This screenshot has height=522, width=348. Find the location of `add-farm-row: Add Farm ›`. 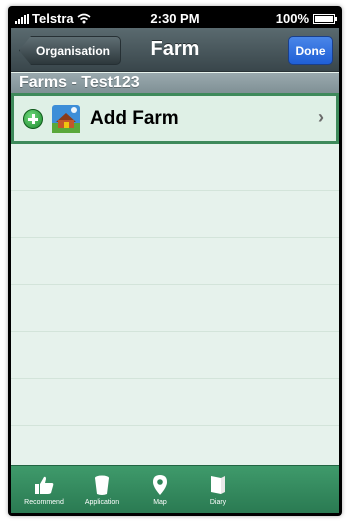

add-farm-row: Add Farm › is located at coordinates (175, 118).